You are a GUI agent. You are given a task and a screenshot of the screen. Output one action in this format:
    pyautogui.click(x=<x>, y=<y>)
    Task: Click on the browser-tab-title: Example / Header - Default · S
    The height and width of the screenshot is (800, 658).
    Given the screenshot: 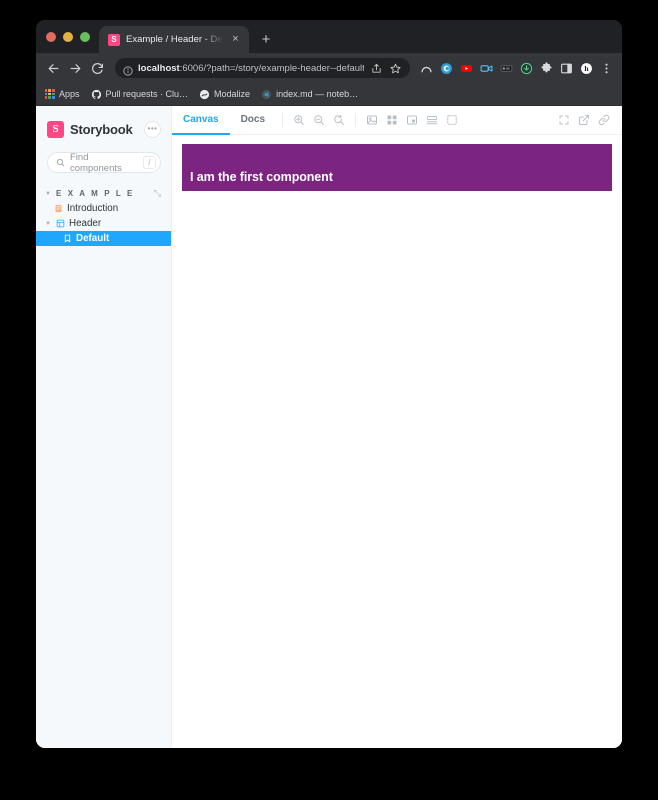 What is the action you would take?
    pyautogui.click(x=174, y=39)
    